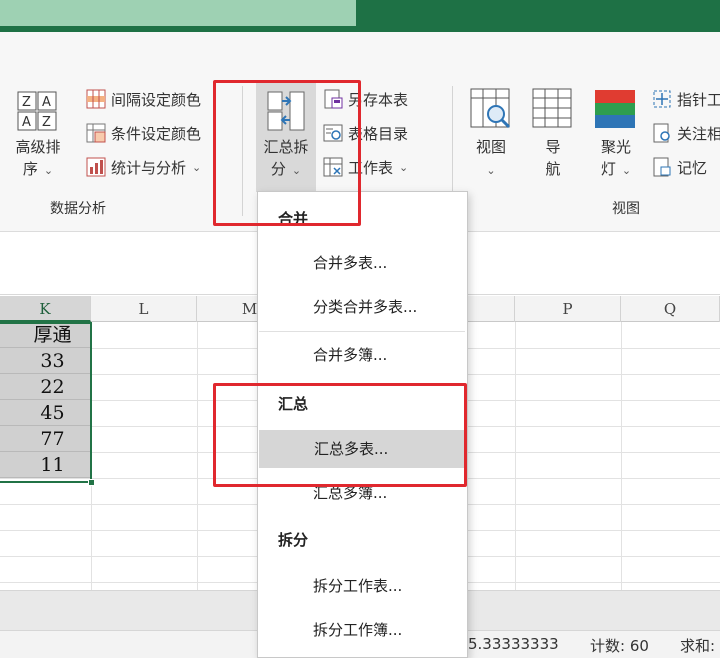  Describe the element at coordinates (242, 151) in the screenshot. I see `group-divider` at that location.